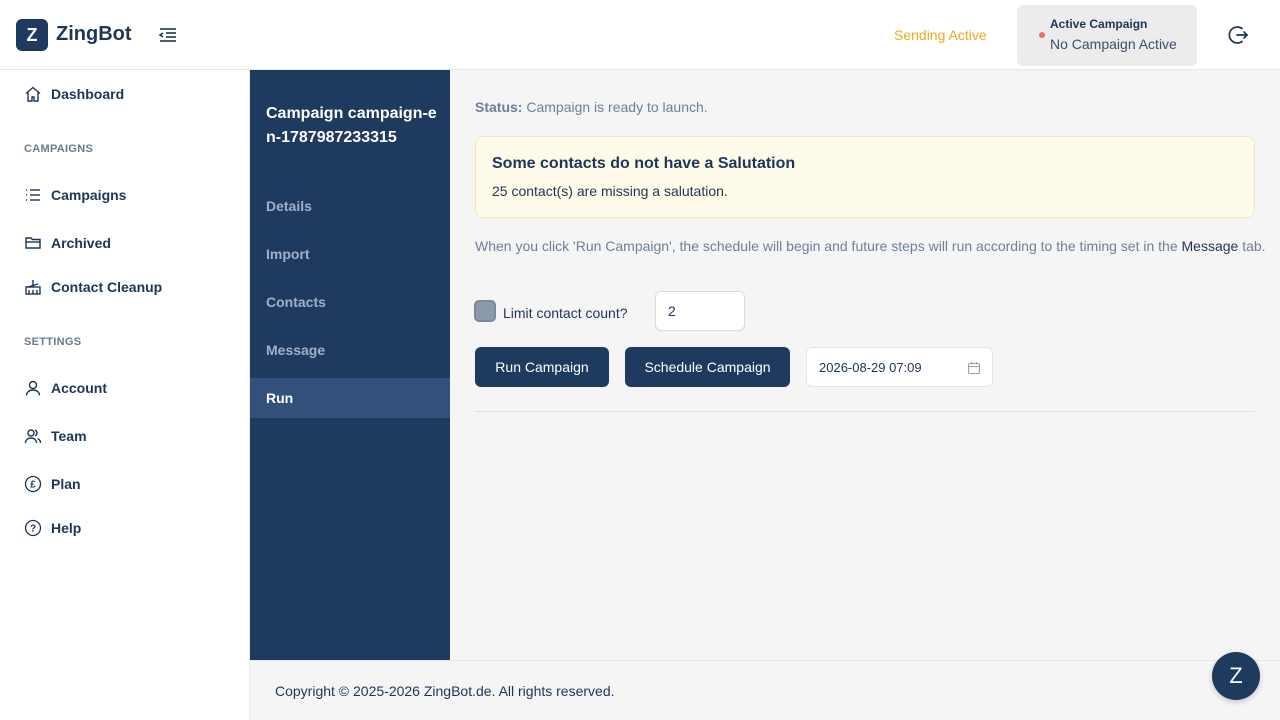 This screenshot has height=720, width=1280. I want to click on status-label: Status:, so click(499, 107).